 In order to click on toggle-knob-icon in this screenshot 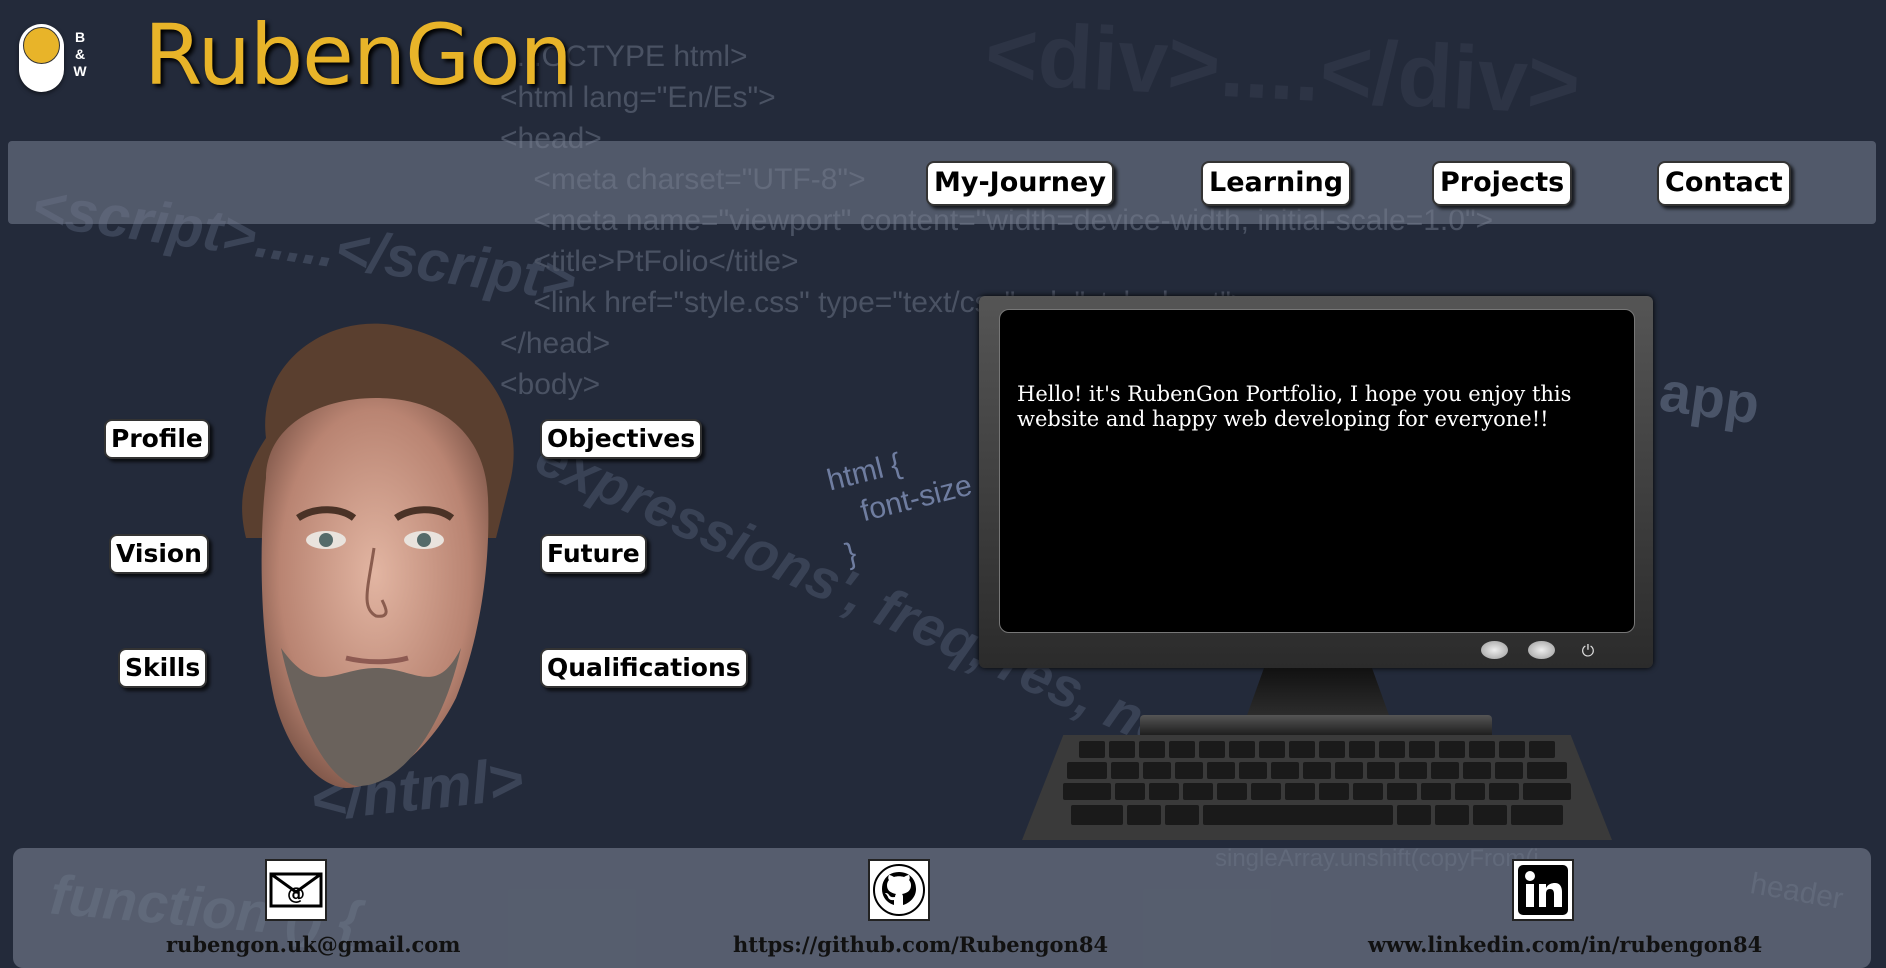, I will do `click(41, 45)`.